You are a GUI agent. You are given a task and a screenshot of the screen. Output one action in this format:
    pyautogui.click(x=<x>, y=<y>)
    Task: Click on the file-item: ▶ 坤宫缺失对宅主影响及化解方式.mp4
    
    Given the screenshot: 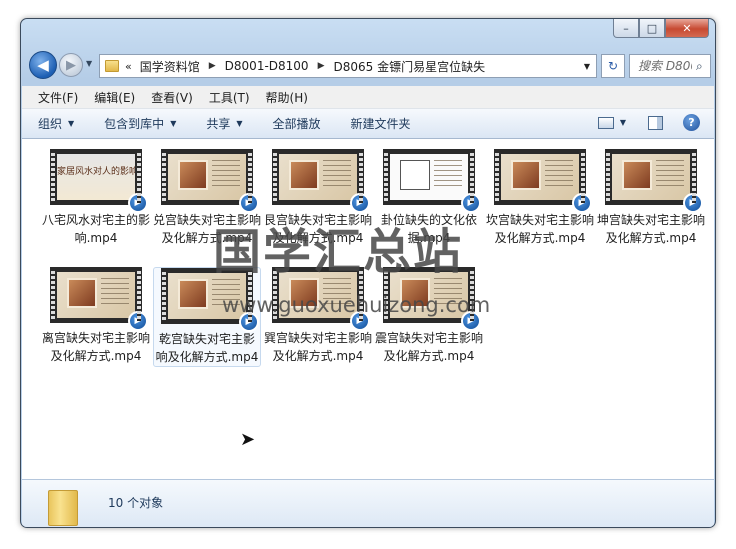 What is the action you would take?
    pyautogui.click(x=651, y=198)
    